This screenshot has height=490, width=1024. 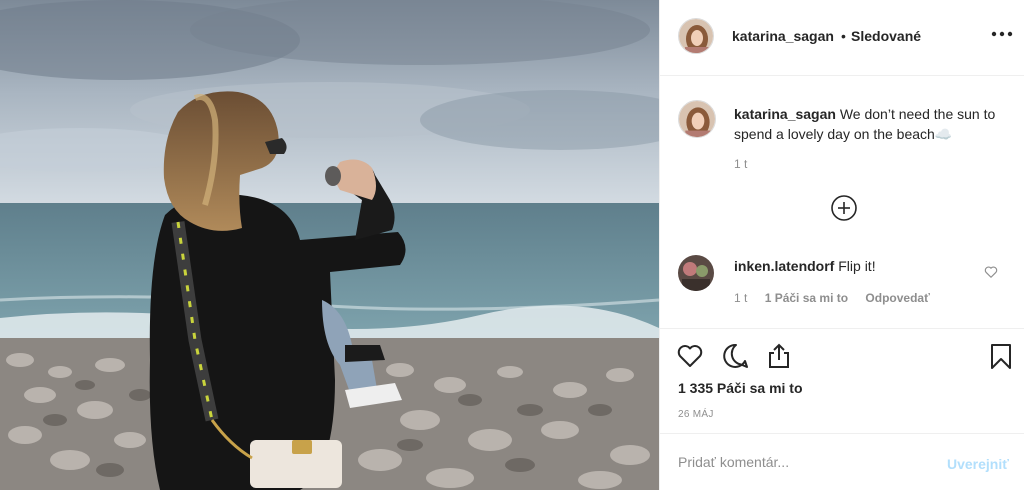 I want to click on add-comment-bar: Uverejniť, so click(x=842, y=461).